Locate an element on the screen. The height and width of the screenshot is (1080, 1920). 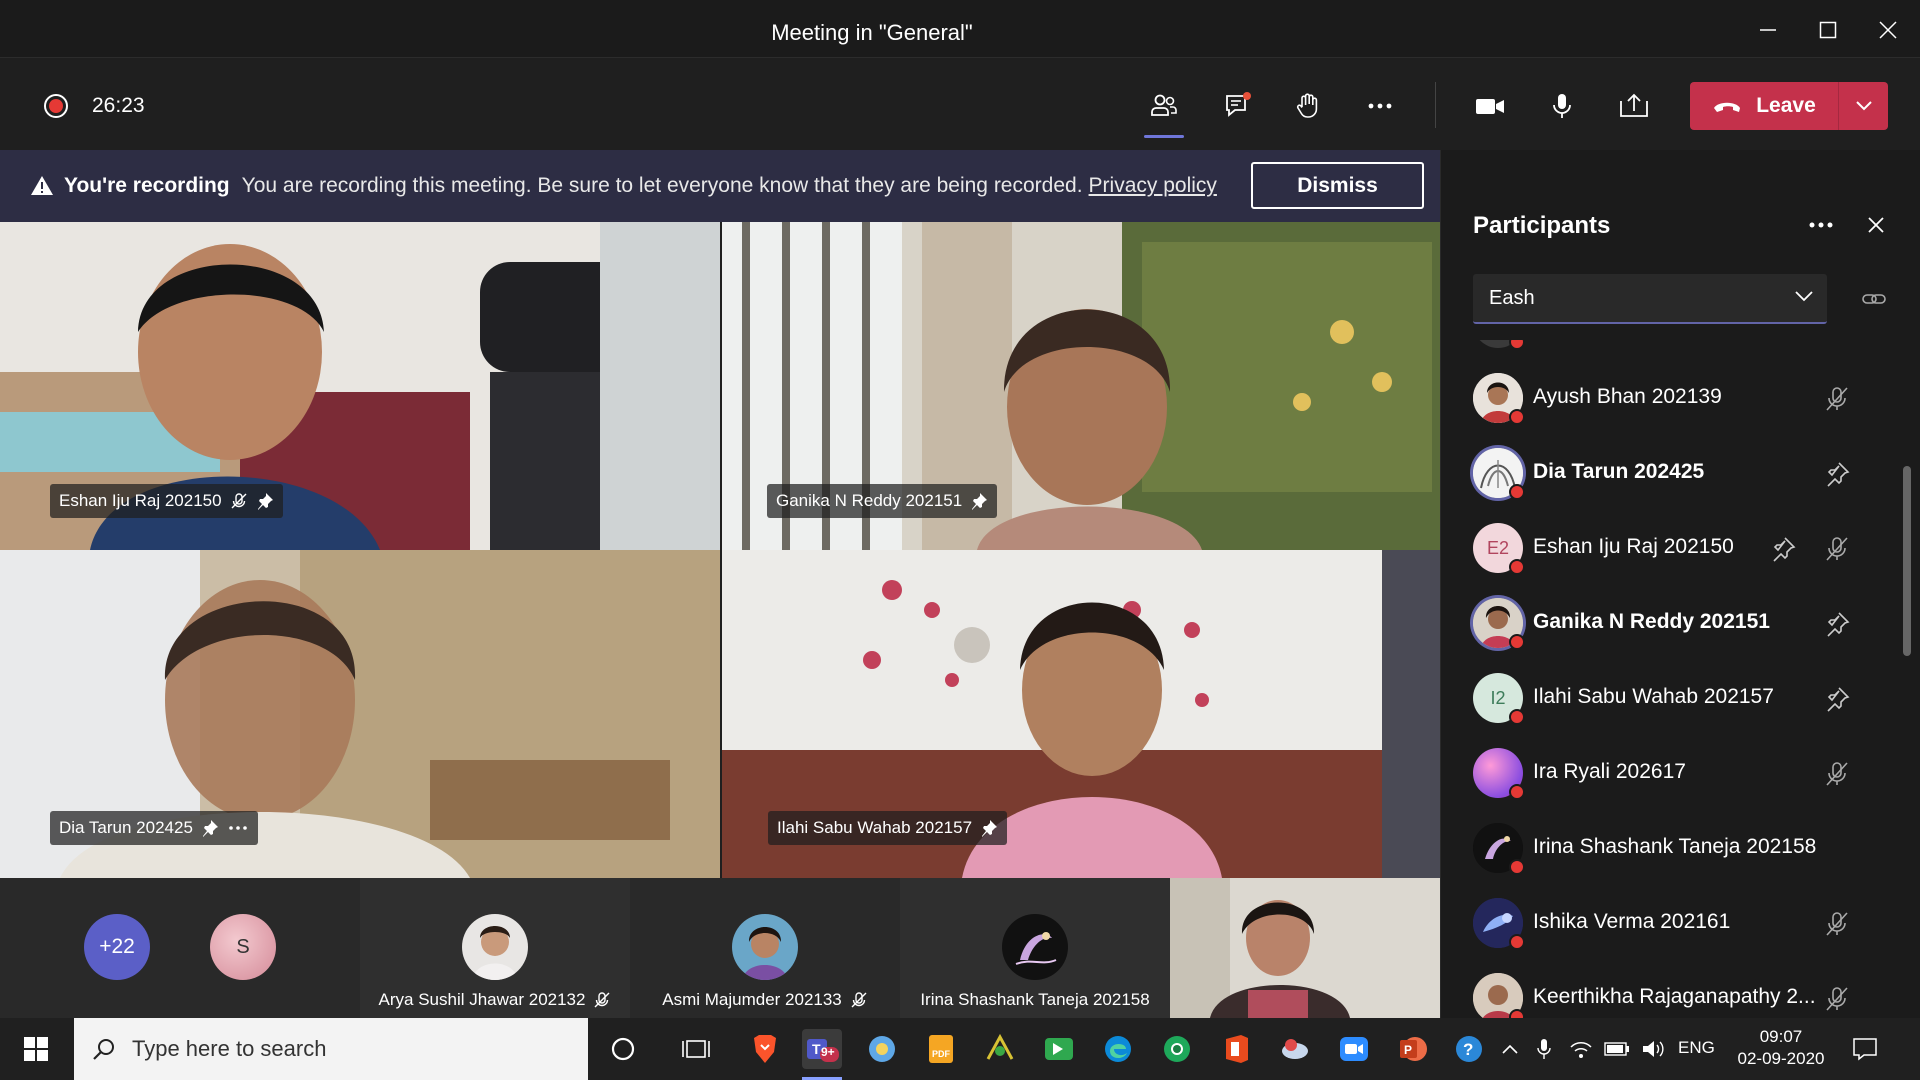
tray-volume-button is located at coordinates (1653, 1049).